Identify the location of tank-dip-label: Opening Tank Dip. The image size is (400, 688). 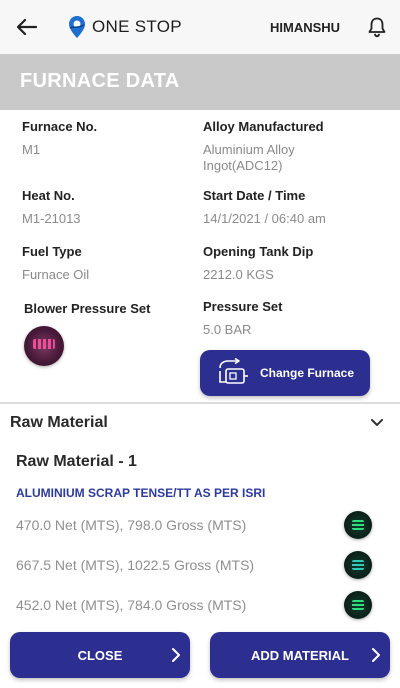
(258, 251).